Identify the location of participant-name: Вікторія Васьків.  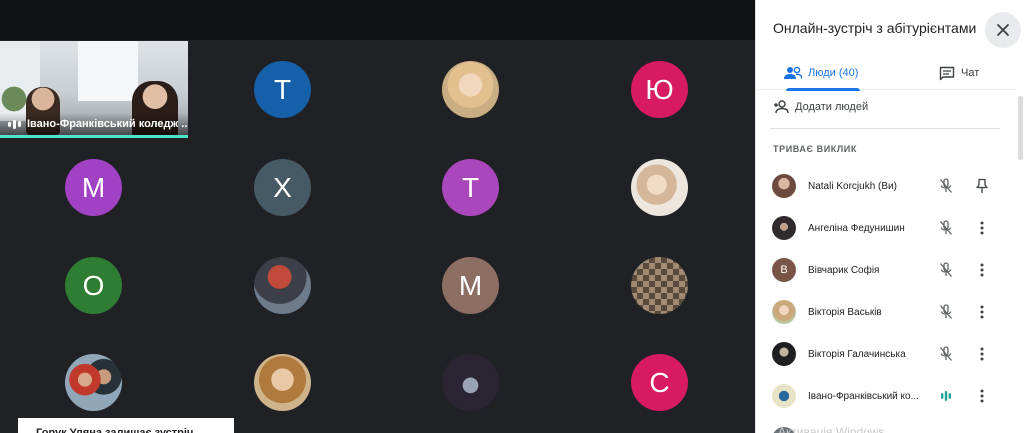
(845, 312).